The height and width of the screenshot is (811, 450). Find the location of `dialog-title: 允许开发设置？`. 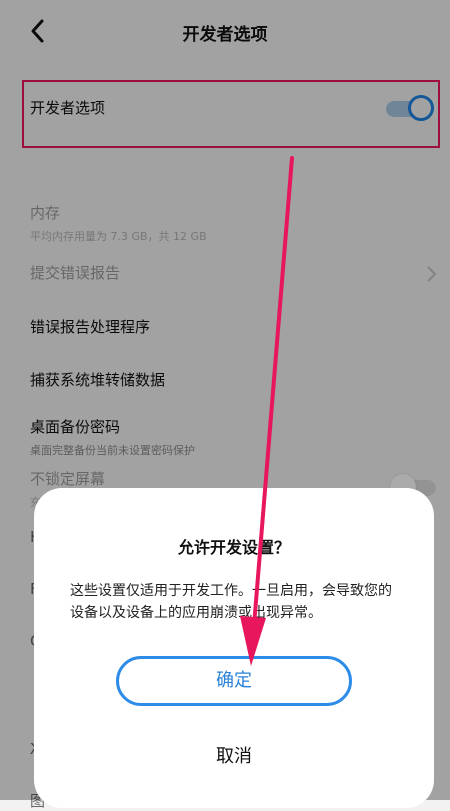

dialog-title: 允许开发设置？ is located at coordinates (233, 547).